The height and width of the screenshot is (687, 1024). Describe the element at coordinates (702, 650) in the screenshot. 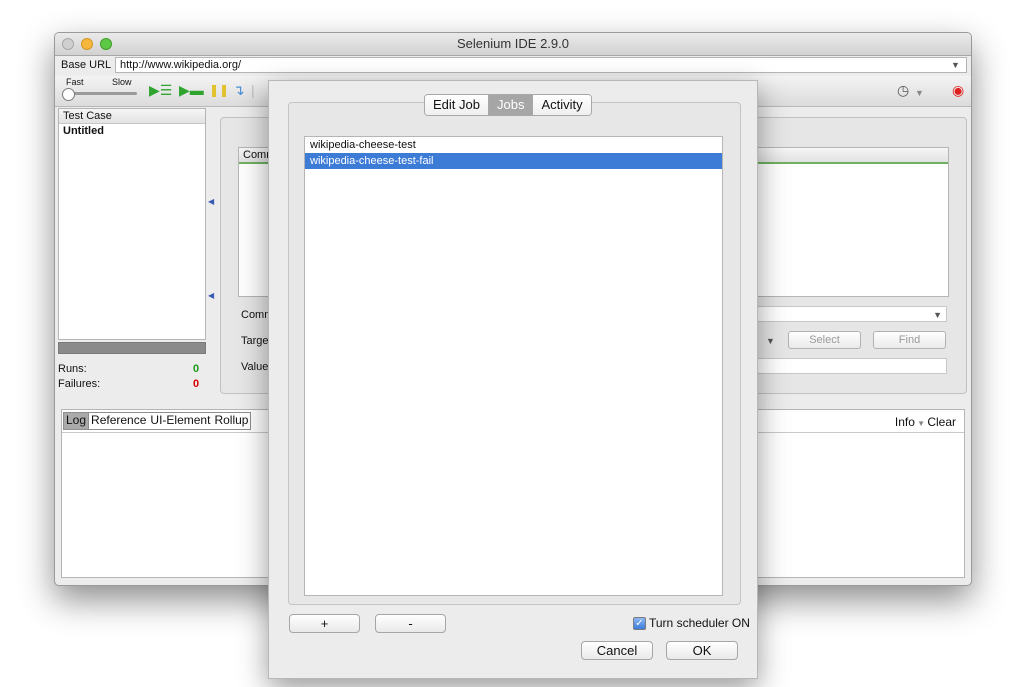

I see `ok-button: OK` at that location.